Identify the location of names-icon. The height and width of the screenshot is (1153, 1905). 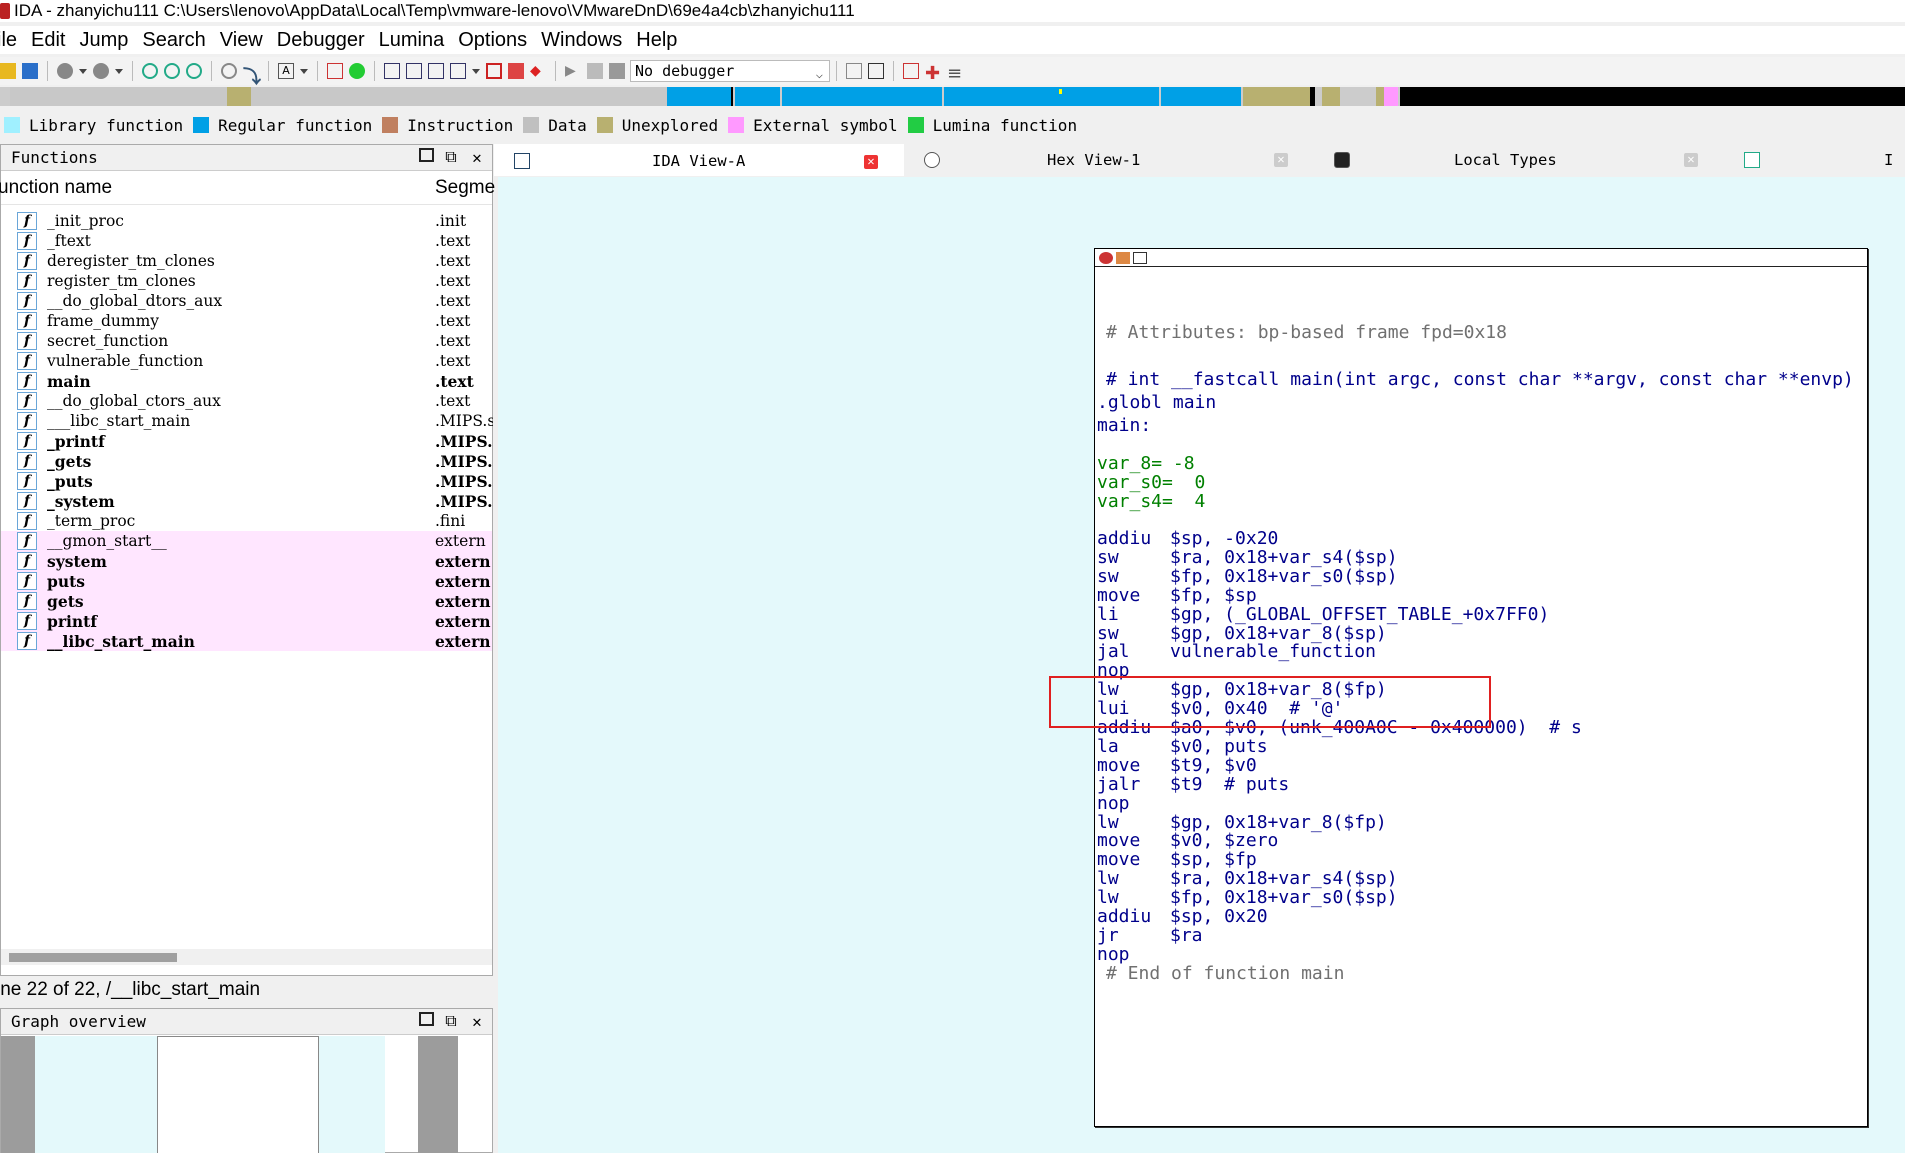
(458, 71).